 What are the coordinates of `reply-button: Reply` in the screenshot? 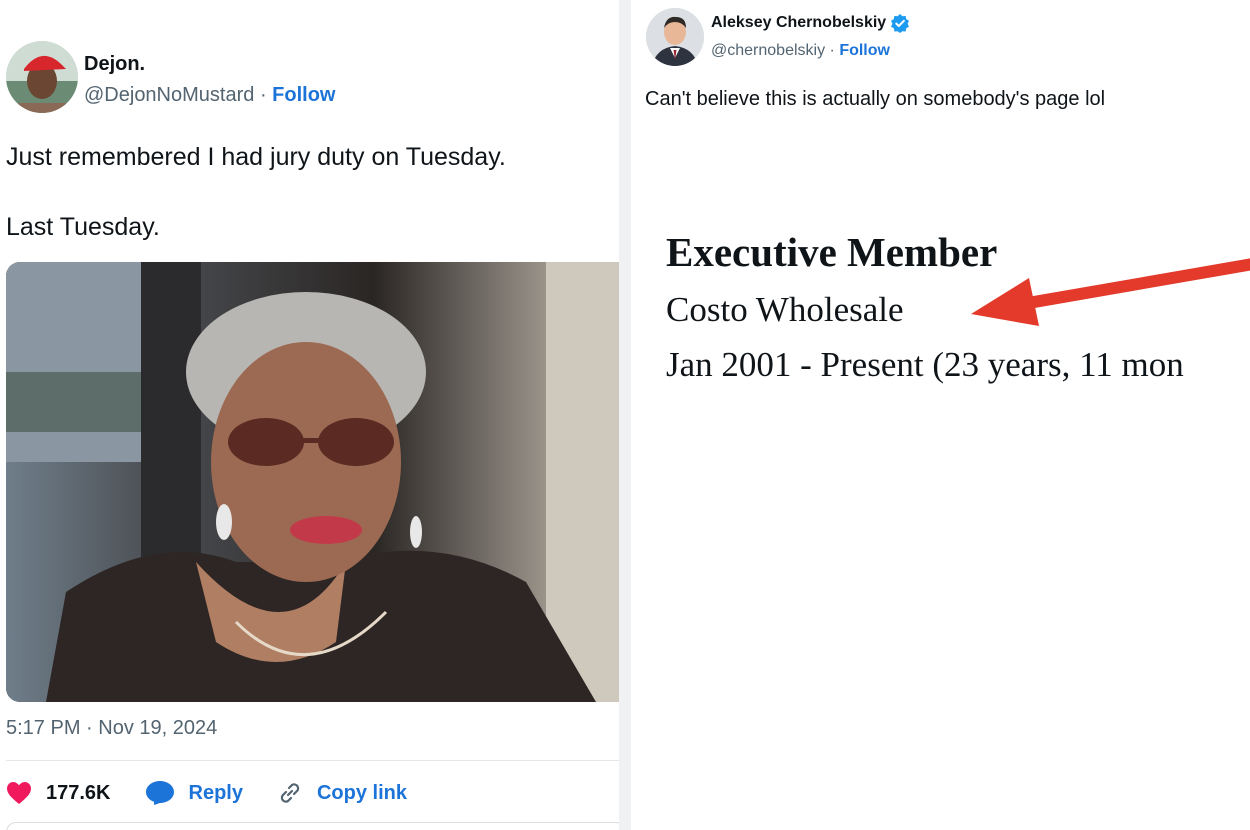 It's located at (194, 793).